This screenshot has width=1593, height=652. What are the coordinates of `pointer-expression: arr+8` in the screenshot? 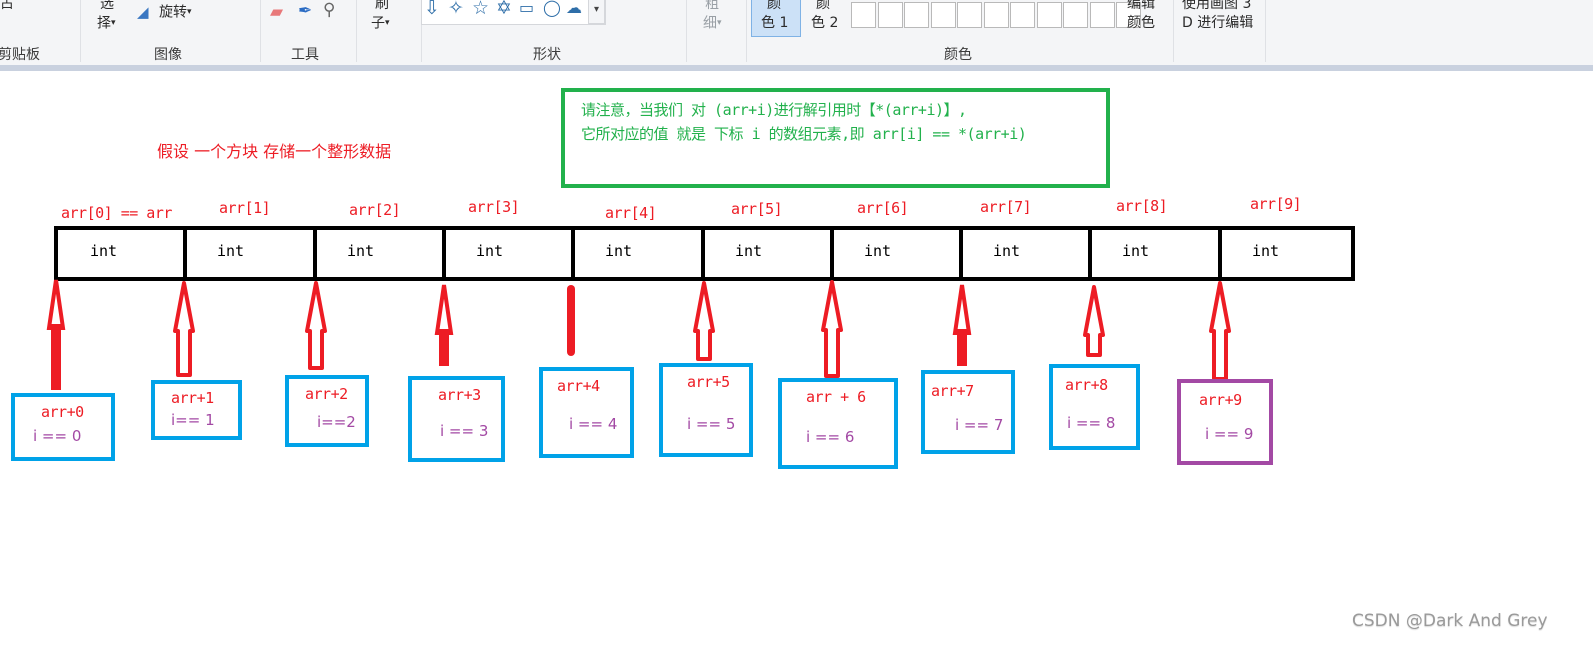 It's located at (1086, 385).